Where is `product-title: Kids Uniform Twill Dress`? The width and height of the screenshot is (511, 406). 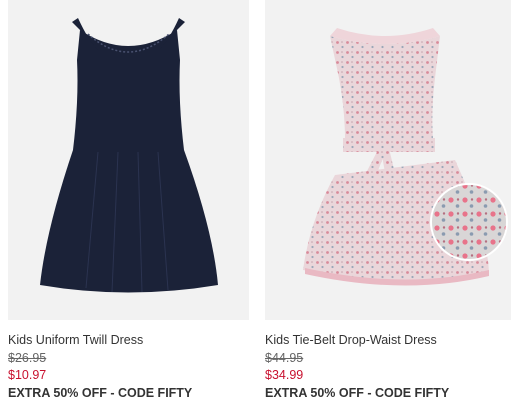
product-title: Kids Uniform Twill Dress is located at coordinates (128, 340).